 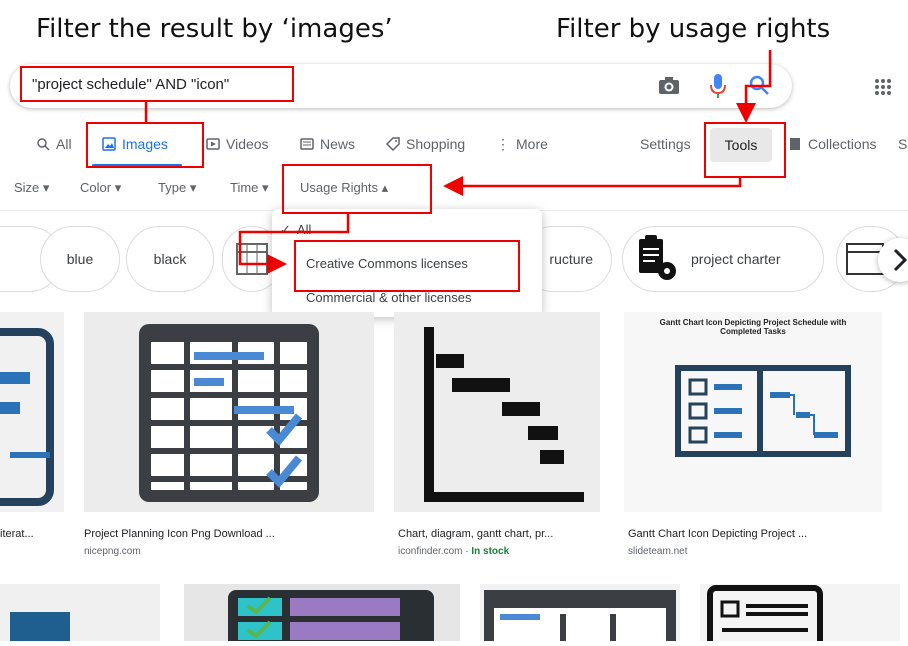 What do you see at coordinates (592, 186) in the screenshot?
I see `arrow-to-usage-rights` at bounding box center [592, 186].